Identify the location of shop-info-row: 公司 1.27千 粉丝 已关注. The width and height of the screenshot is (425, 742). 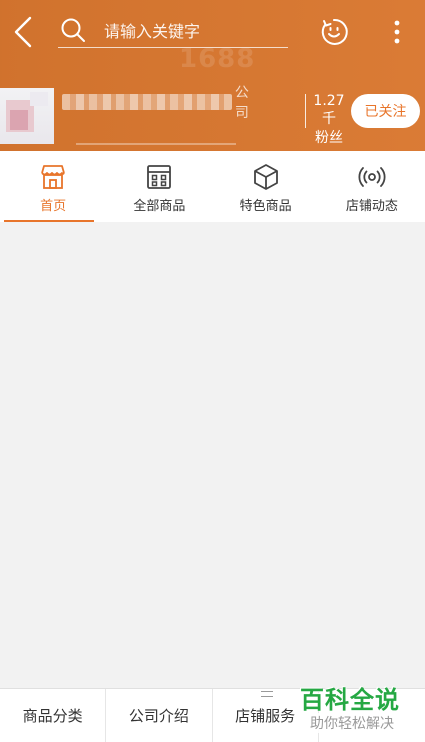
(212, 116).